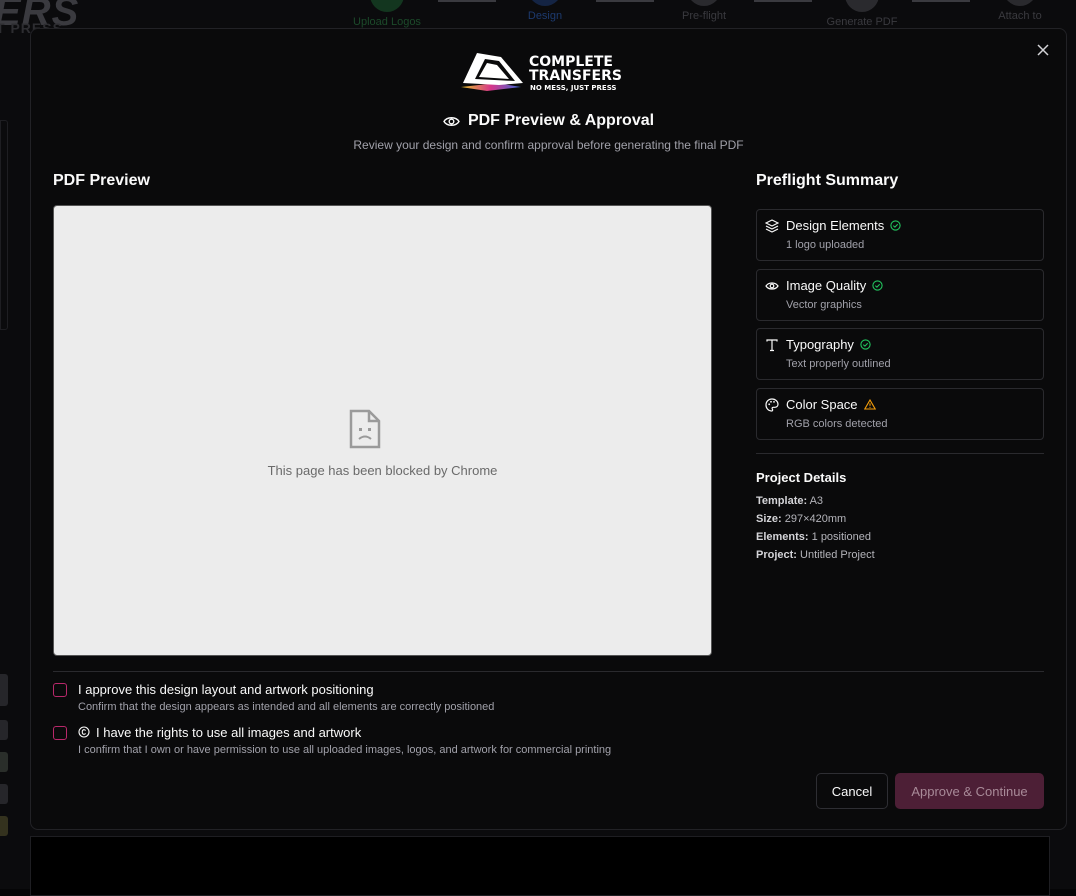  What do you see at coordinates (101, 181) in the screenshot?
I see `pdf-preview-heading: PDF Preview` at bounding box center [101, 181].